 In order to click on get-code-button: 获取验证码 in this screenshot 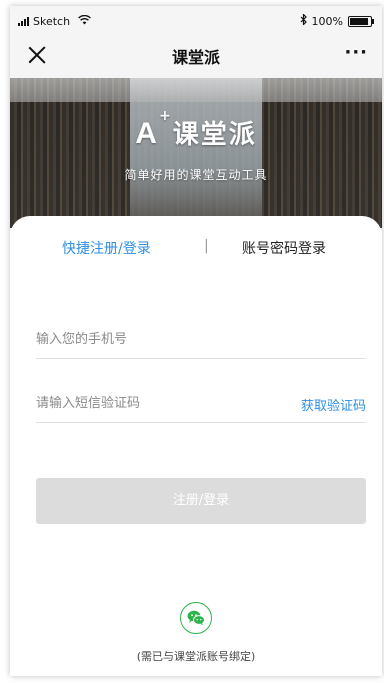, I will do `click(333, 404)`.